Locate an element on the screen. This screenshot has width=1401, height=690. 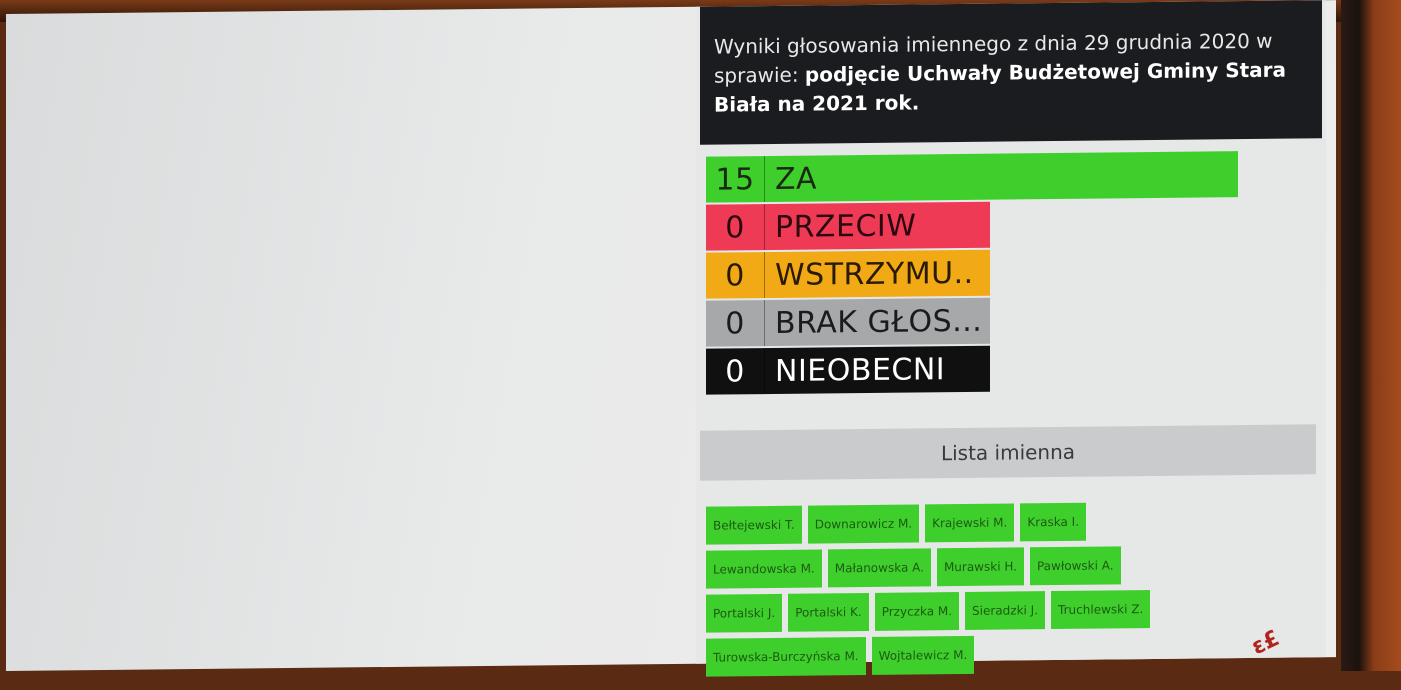
name-chip: Przyczka M. is located at coordinates (917, 611).